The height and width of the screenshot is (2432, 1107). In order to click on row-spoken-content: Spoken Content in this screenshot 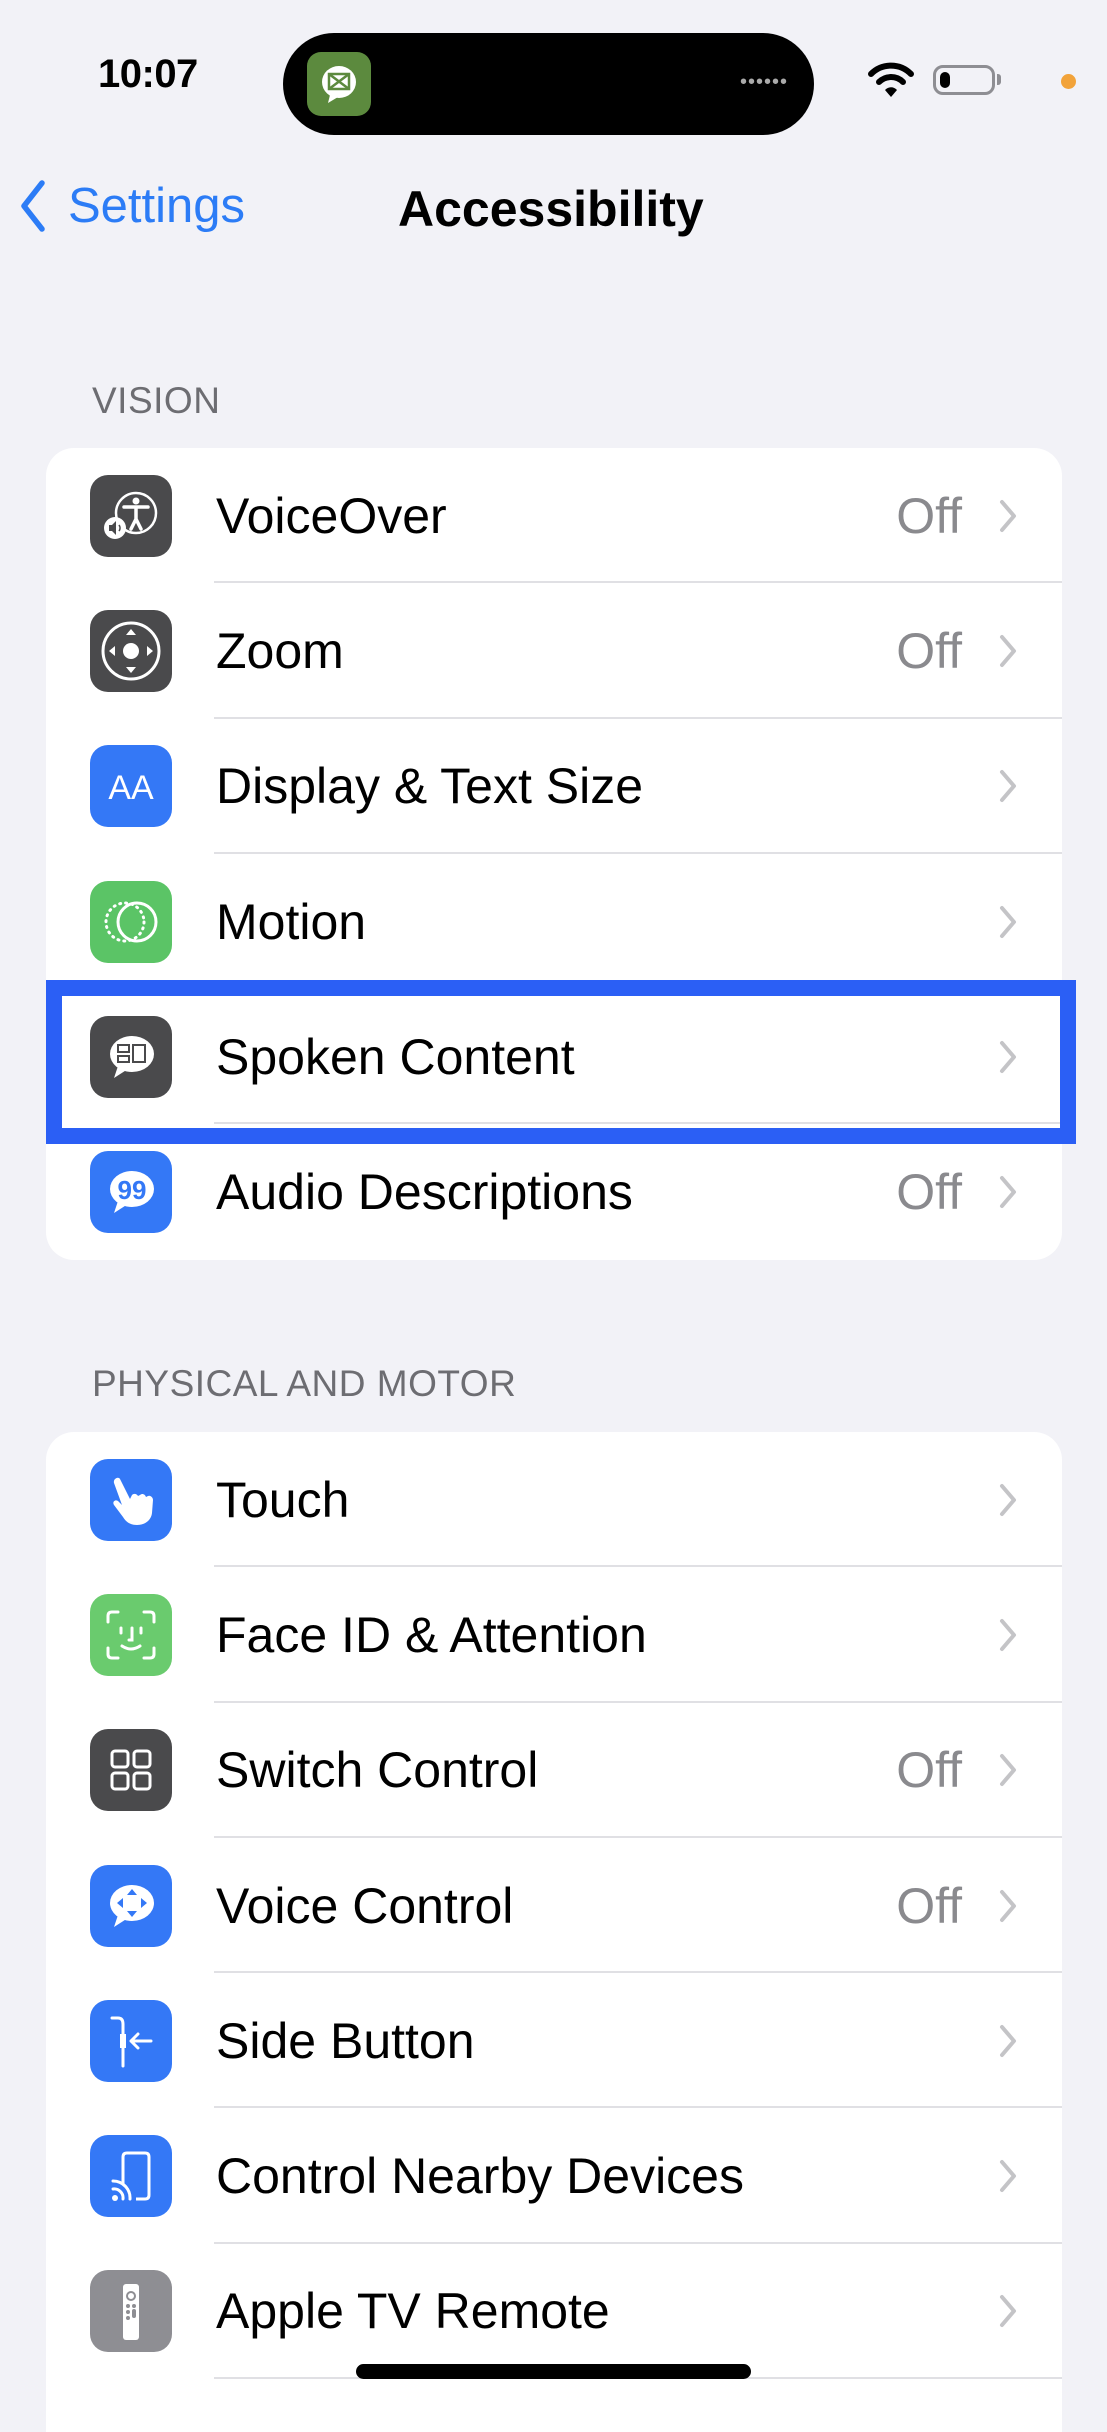, I will do `click(554, 1057)`.